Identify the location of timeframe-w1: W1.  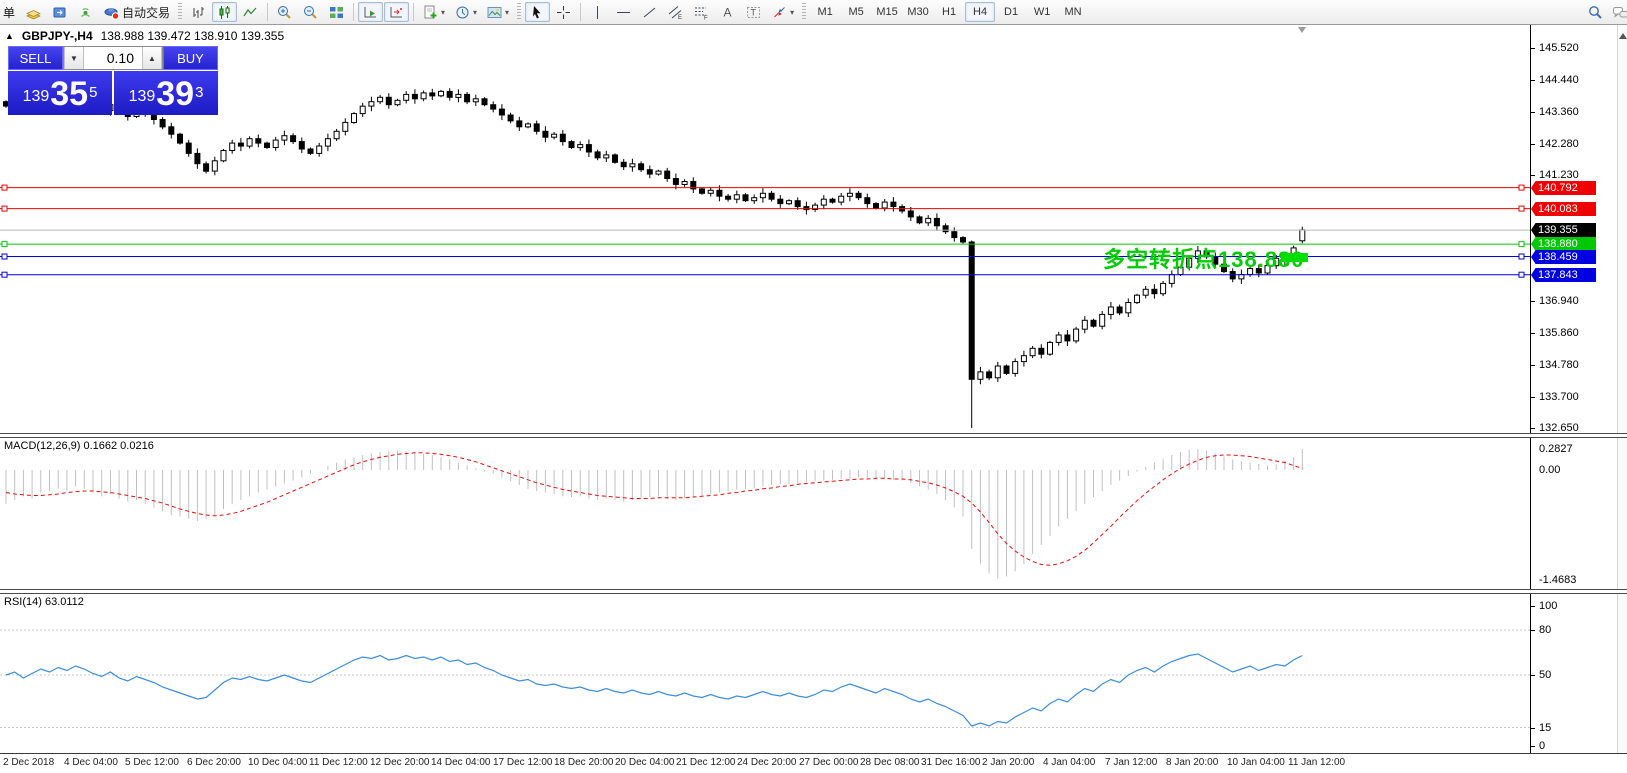
(1042, 12).